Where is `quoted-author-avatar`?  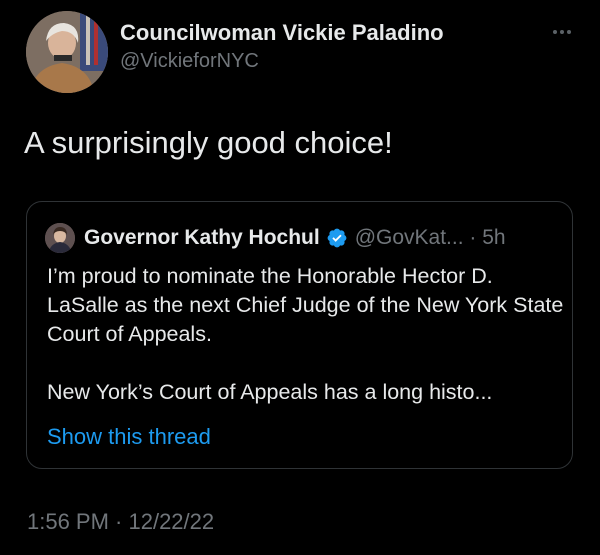
quoted-author-avatar is located at coordinates (60, 238).